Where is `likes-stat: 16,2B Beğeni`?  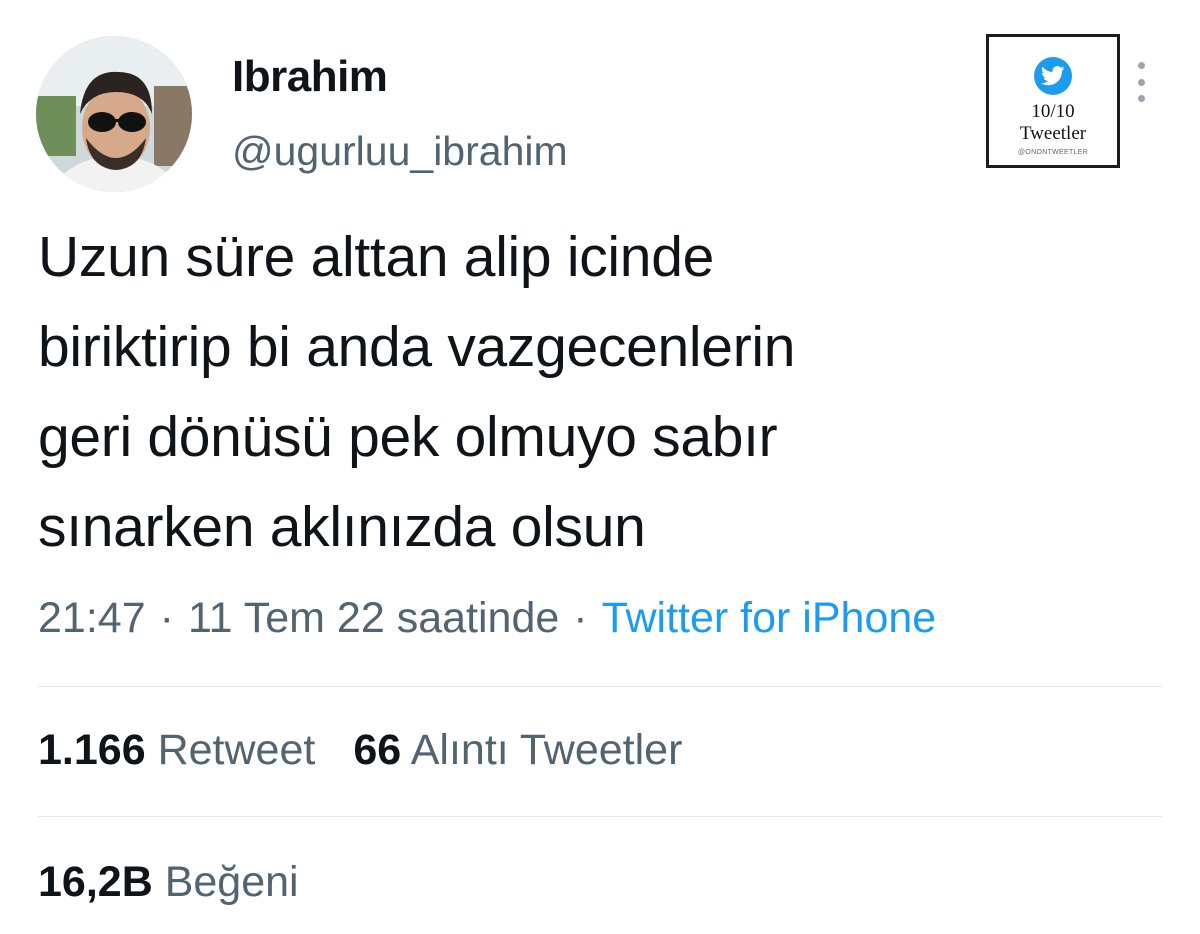
likes-stat: 16,2B Beğeni is located at coordinates (168, 882).